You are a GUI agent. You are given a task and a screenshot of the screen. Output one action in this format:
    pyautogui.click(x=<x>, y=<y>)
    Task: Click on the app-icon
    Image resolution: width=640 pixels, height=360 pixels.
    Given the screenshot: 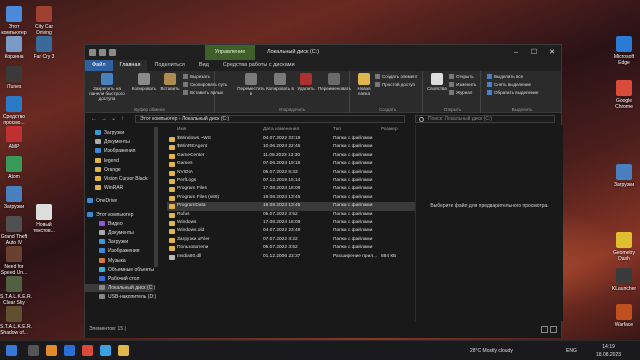 What is the action you would take?
    pyautogui.click(x=51, y=350)
    